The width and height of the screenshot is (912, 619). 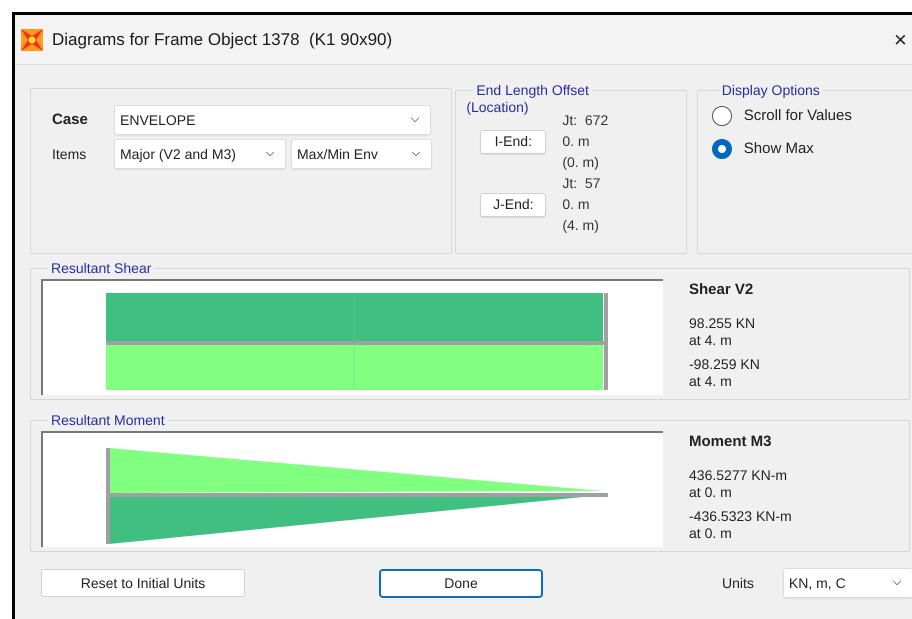 I want to click on items-label: Items, so click(x=70, y=154).